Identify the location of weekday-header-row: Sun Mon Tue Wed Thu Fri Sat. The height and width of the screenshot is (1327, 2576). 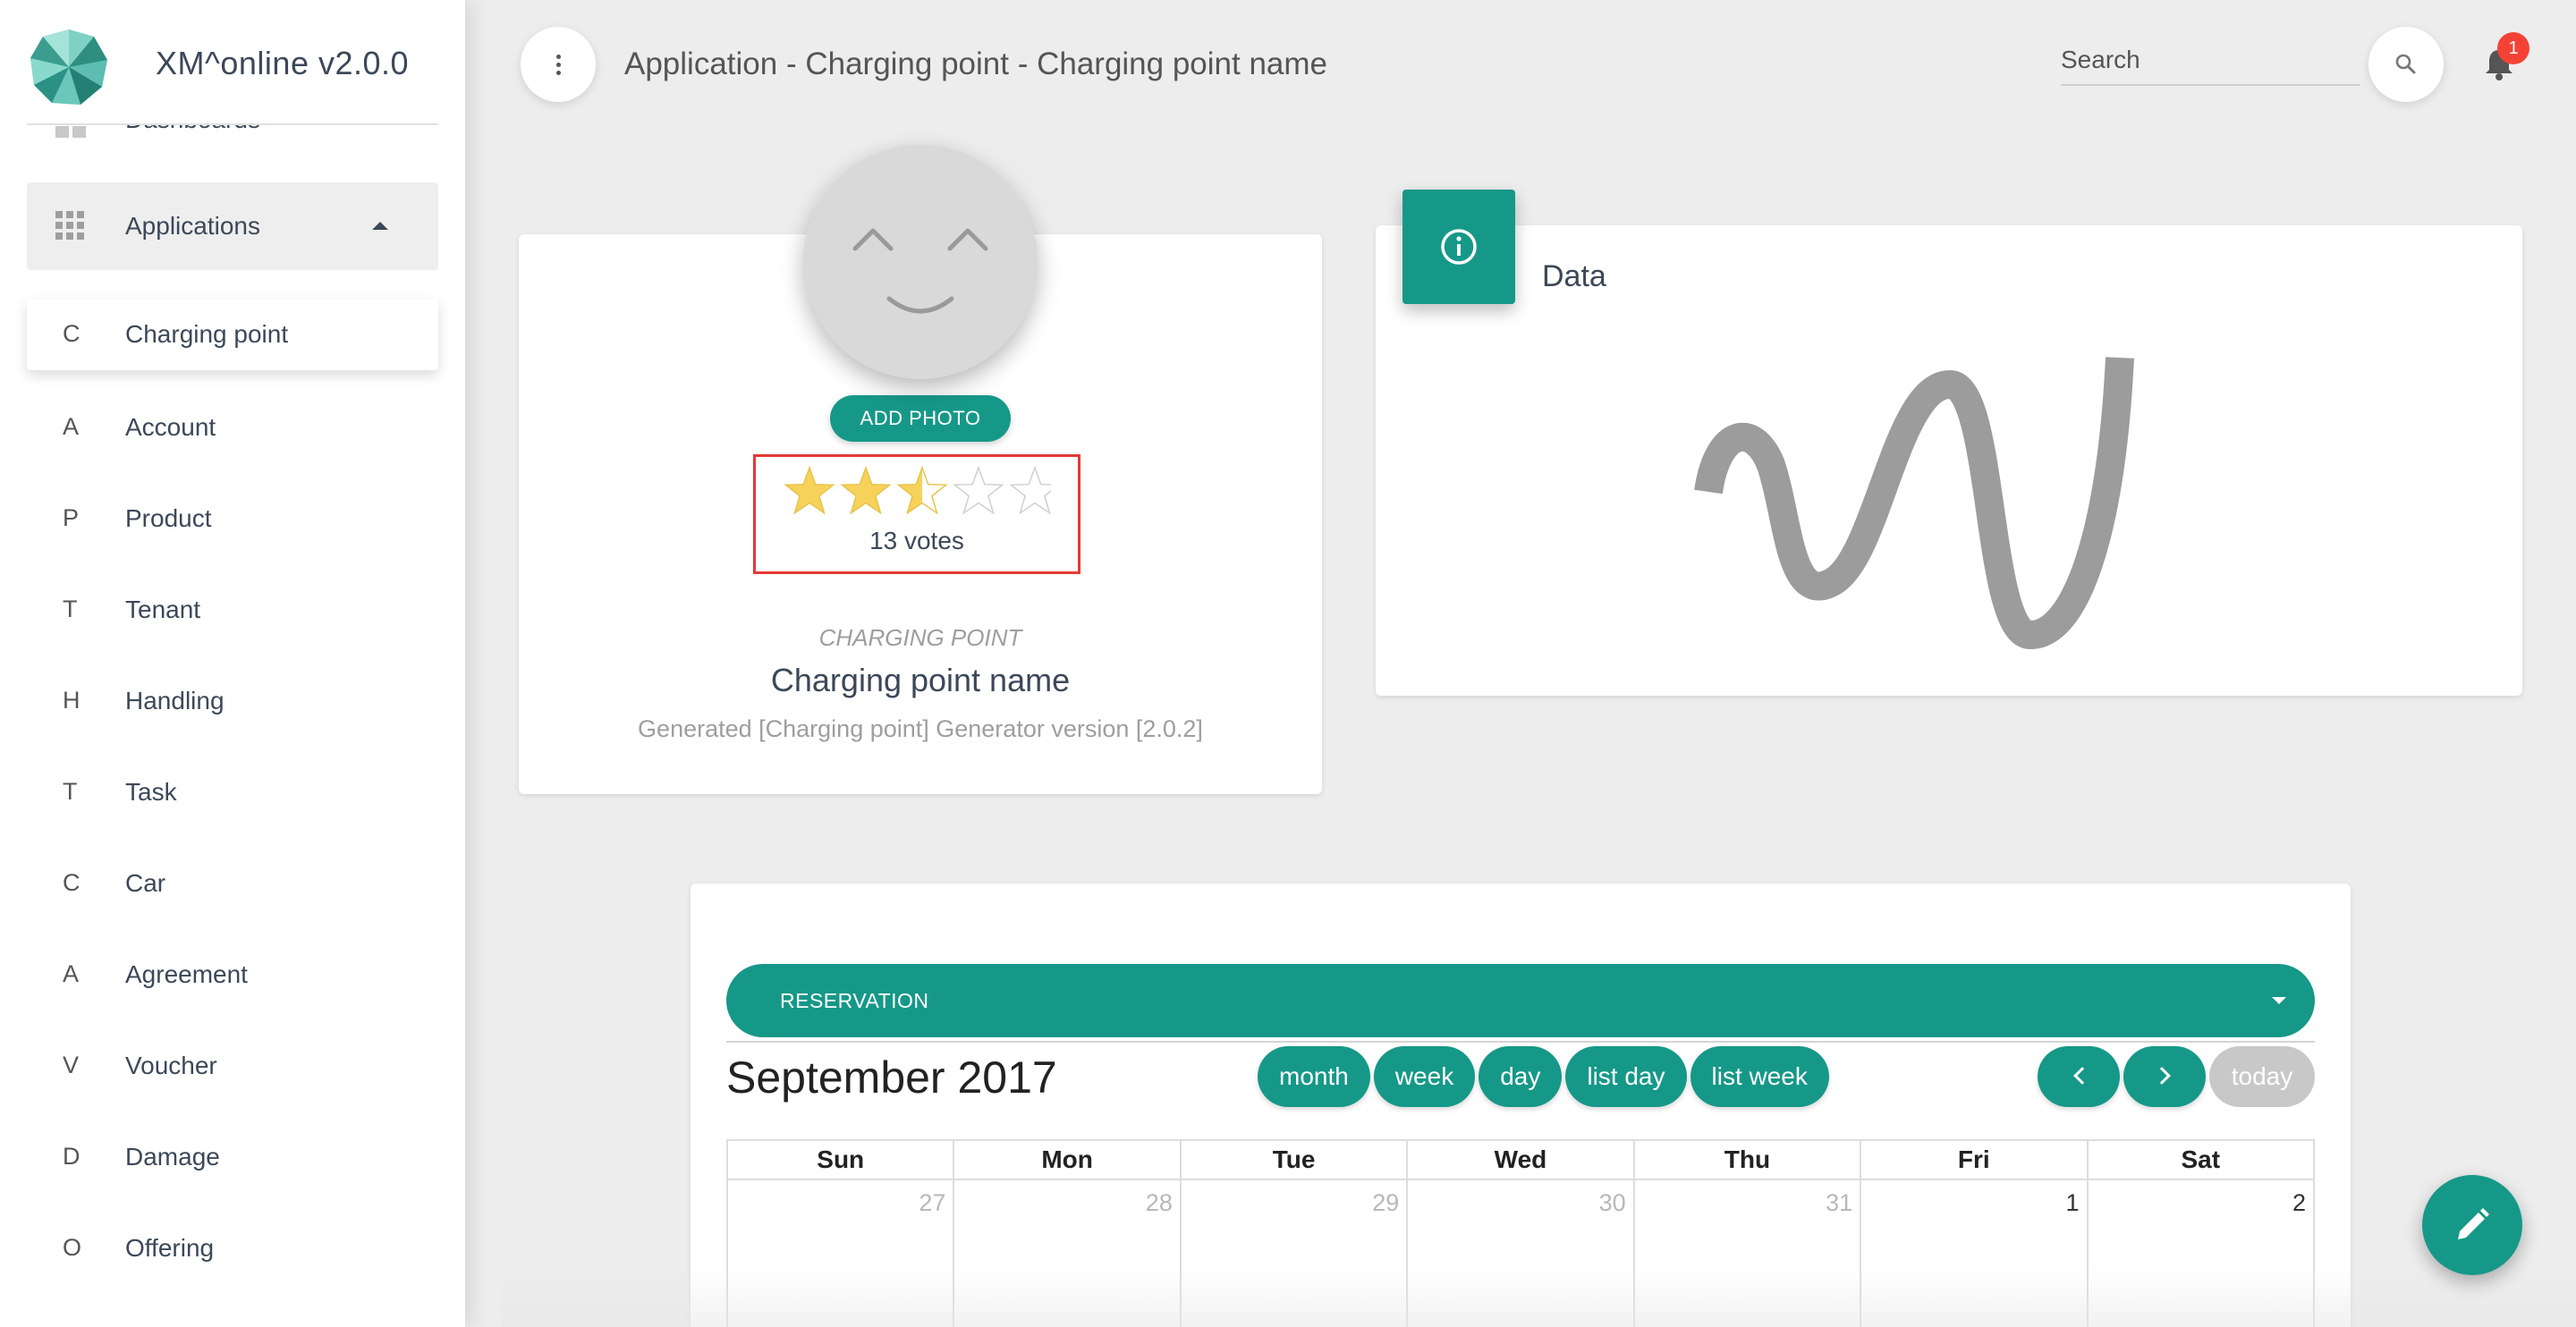
(1520, 1159).